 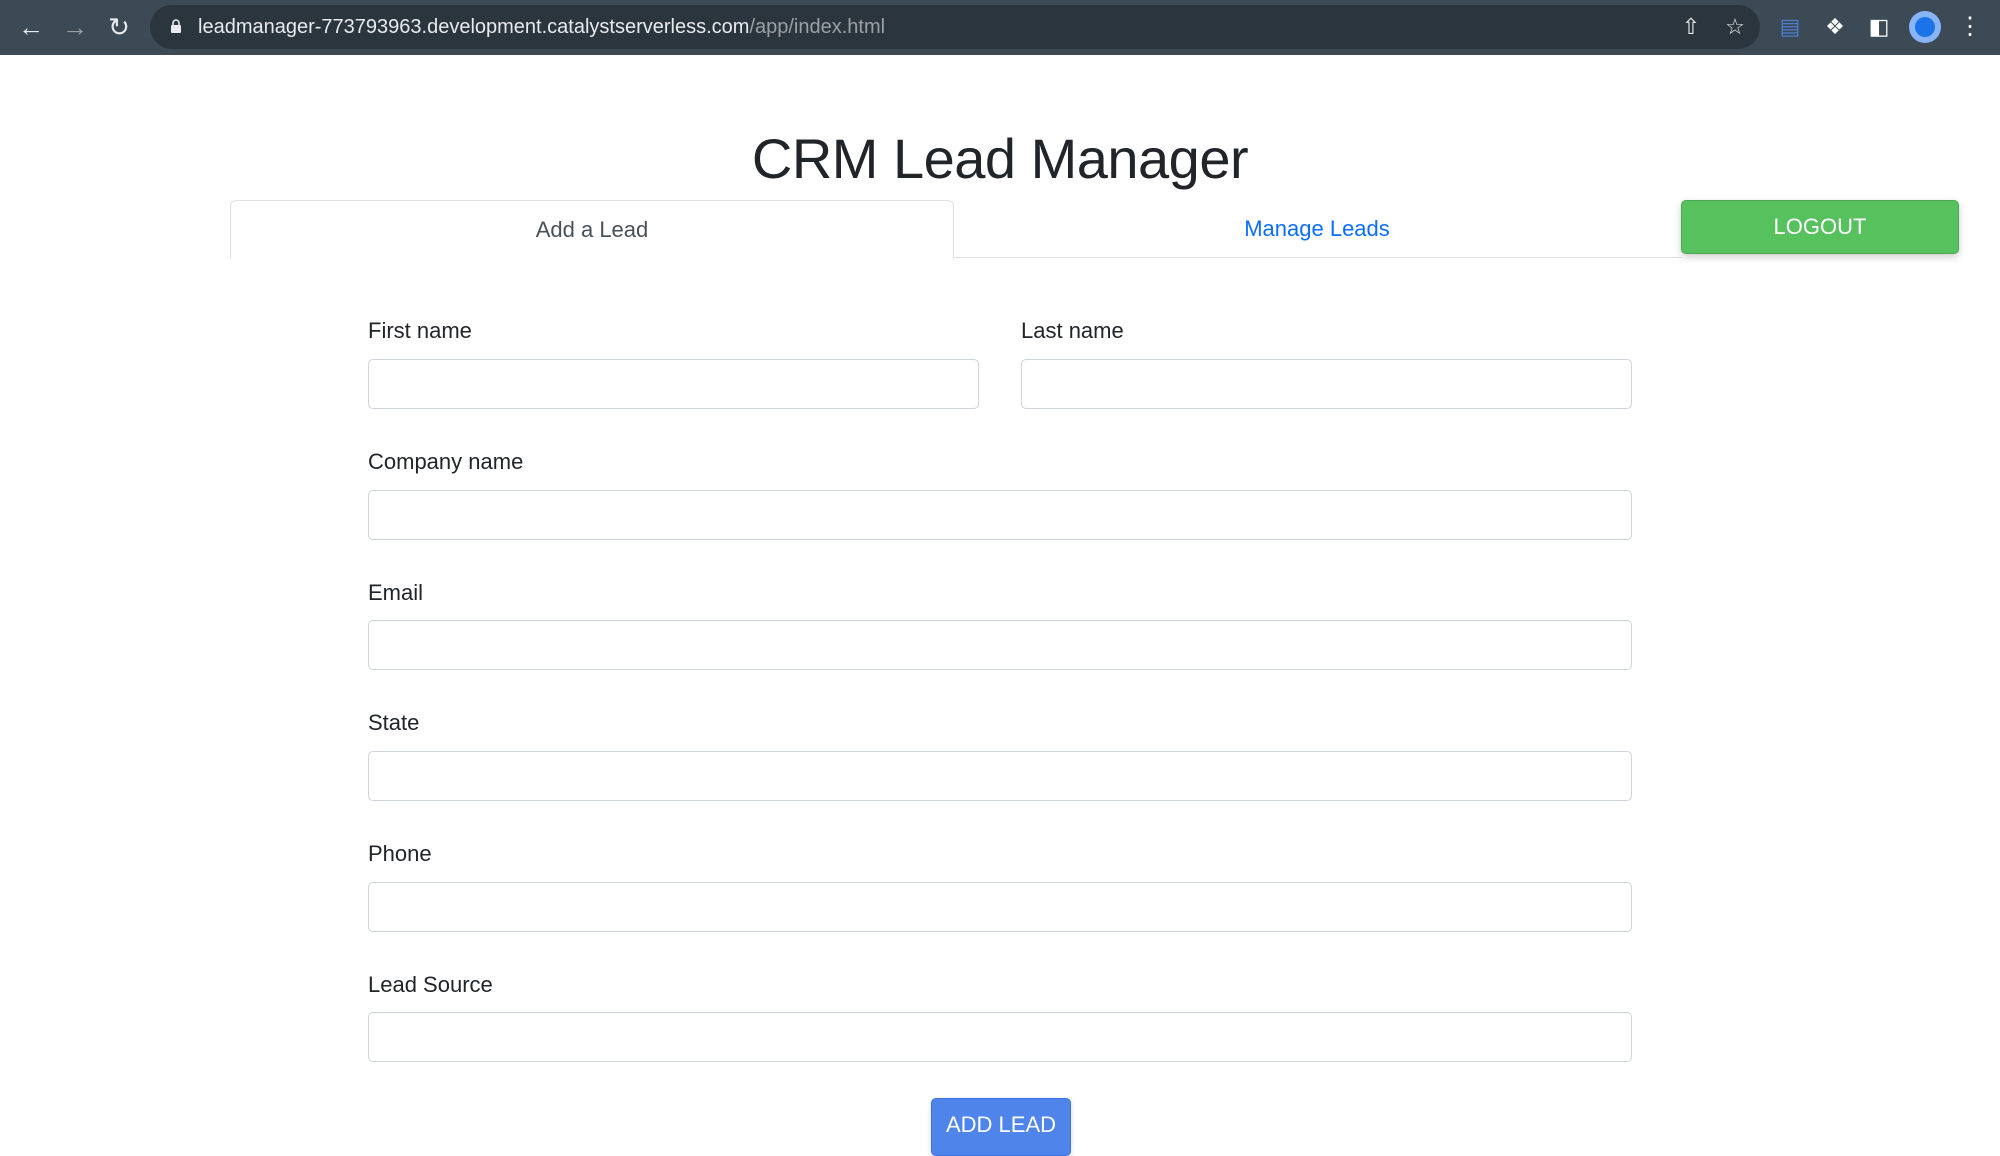 I want to click on phone-input, so click(x=1000, y=907).